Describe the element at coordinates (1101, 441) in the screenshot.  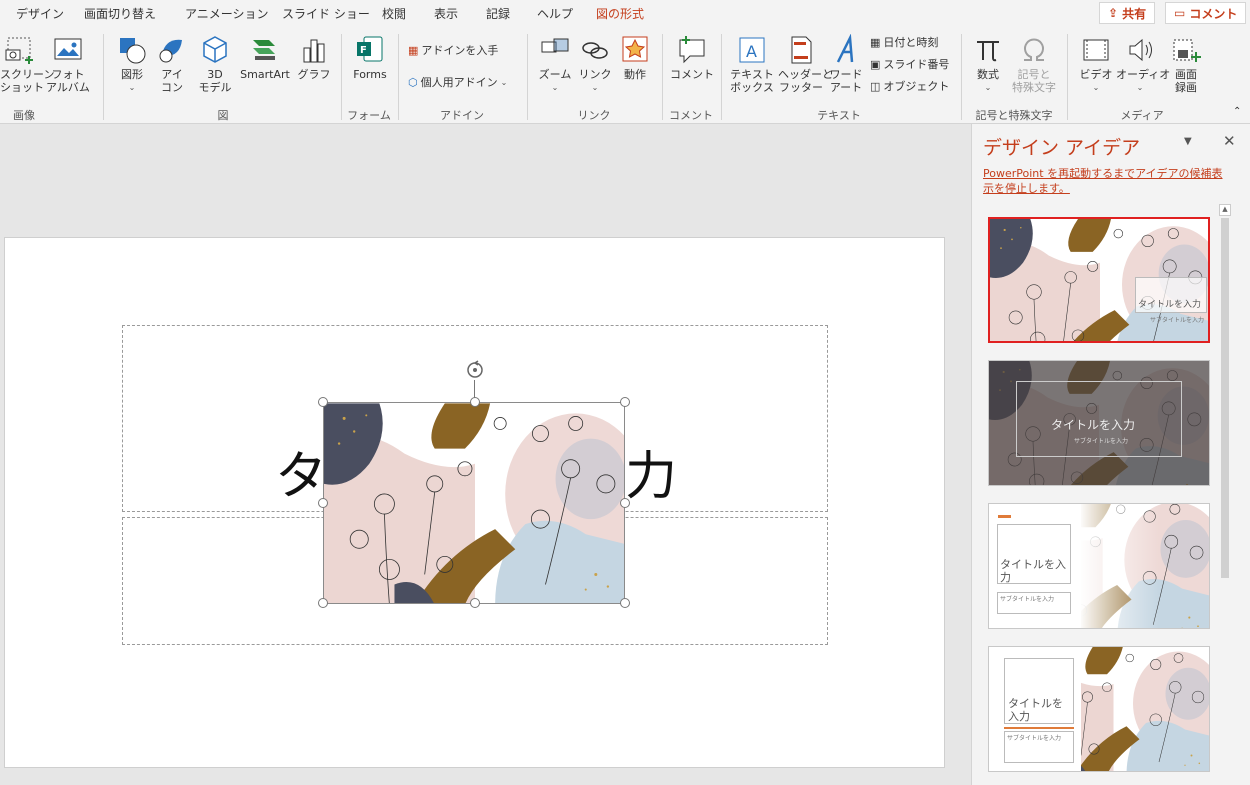
I see `idea-2-subtitle: サブタイトルを入力` at that location.